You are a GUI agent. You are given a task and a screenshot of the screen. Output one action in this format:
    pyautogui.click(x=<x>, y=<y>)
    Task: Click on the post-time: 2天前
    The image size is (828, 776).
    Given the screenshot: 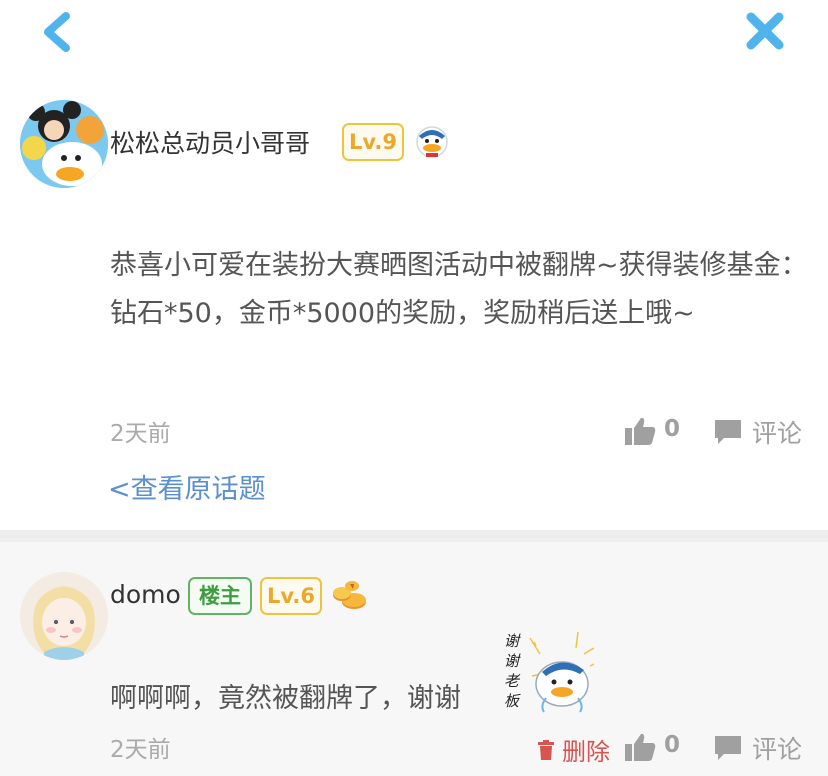 What is the action you would take?
    pyautogui.click(x=140, y=434)
    